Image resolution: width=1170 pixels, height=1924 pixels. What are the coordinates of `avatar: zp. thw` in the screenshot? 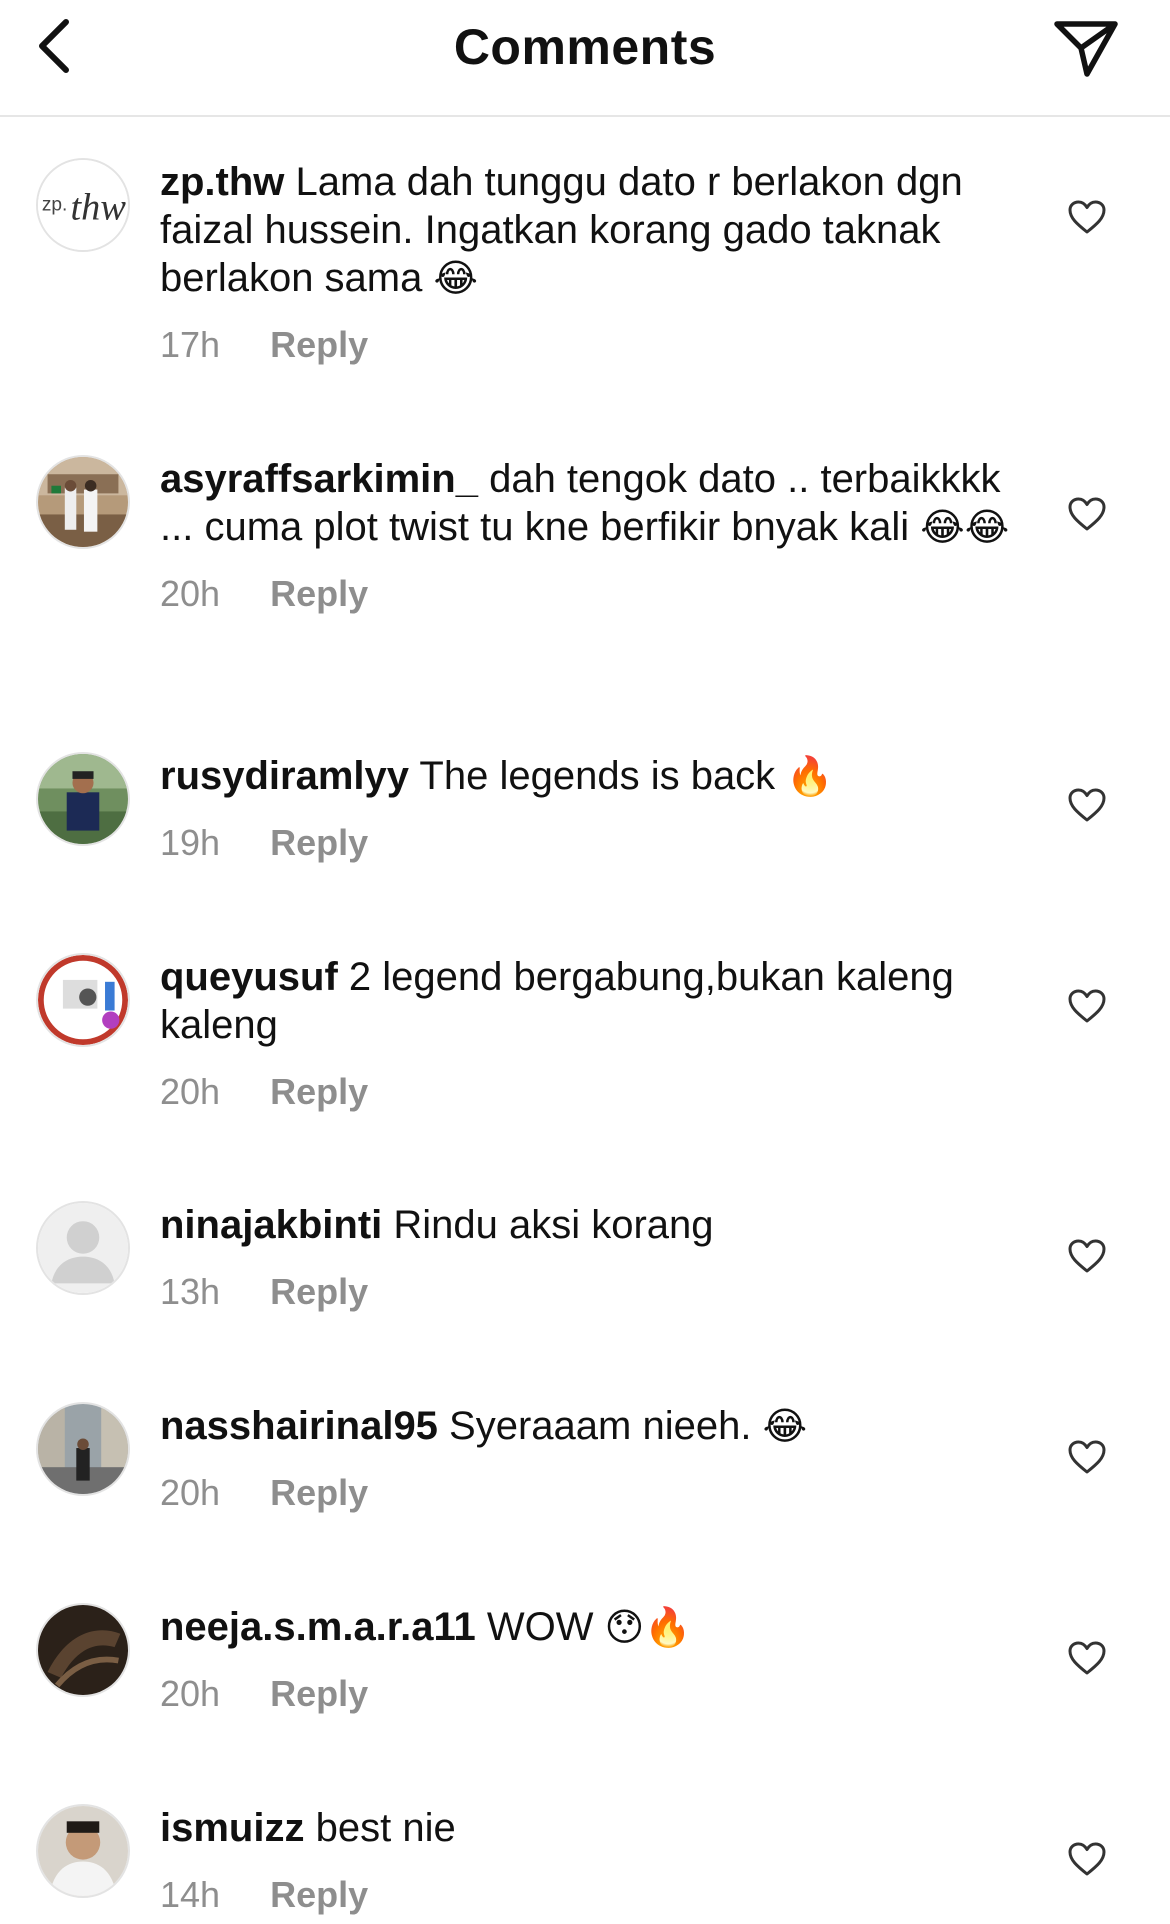 It's located at (83, 205).